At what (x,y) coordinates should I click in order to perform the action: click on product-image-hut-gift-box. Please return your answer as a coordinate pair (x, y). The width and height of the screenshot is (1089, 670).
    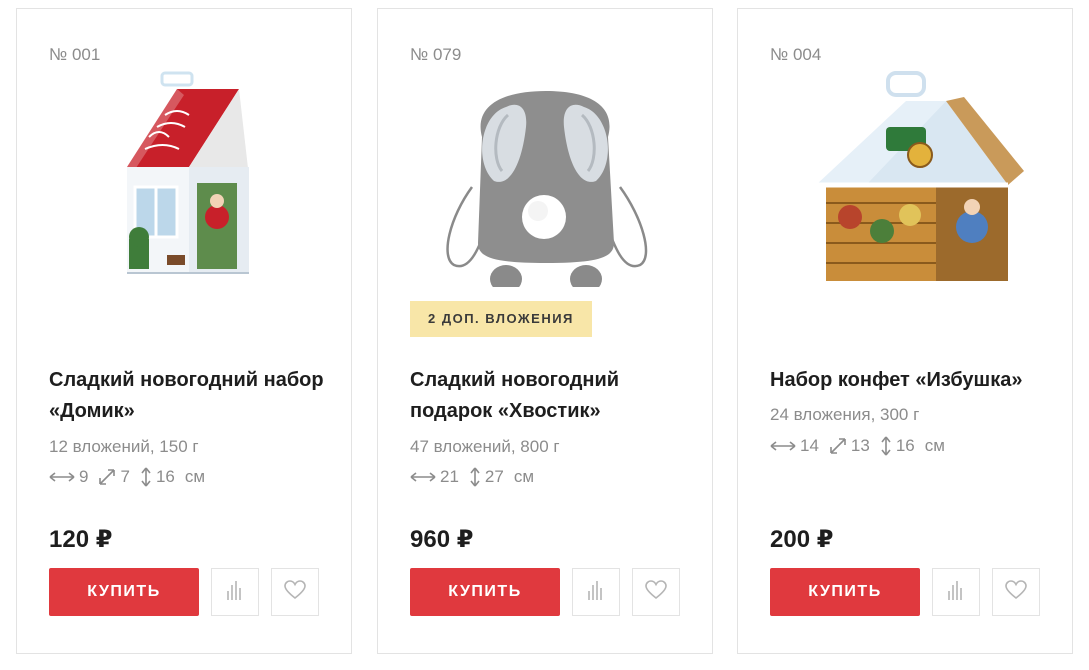
    Looking at the image, I should click on (906, 177).